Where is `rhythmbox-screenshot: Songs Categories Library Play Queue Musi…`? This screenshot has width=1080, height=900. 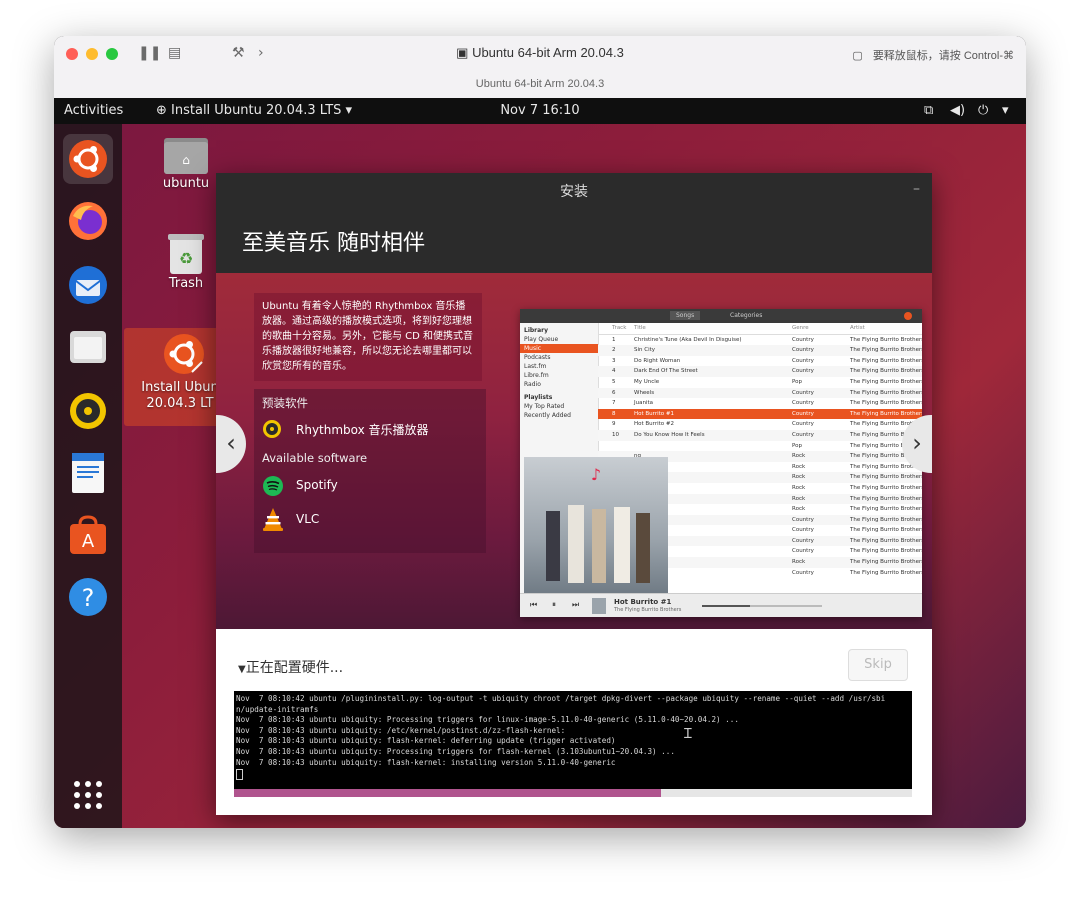
rhythmbox-screenshot: Songs Categories Library Play Queue Musi… is located at coordinates (721, 463).